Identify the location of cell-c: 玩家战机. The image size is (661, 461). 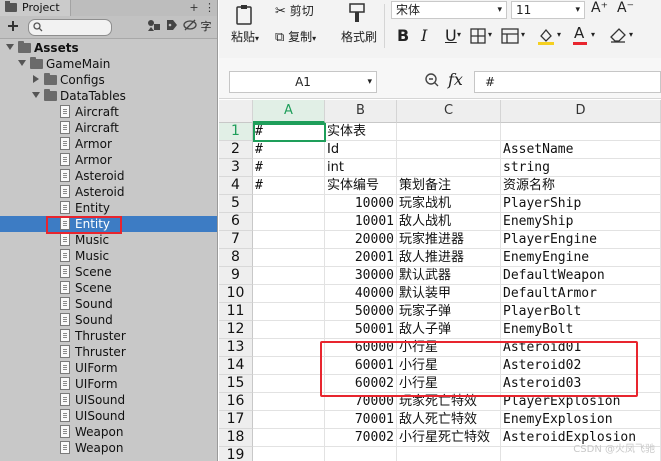
(449, 204).